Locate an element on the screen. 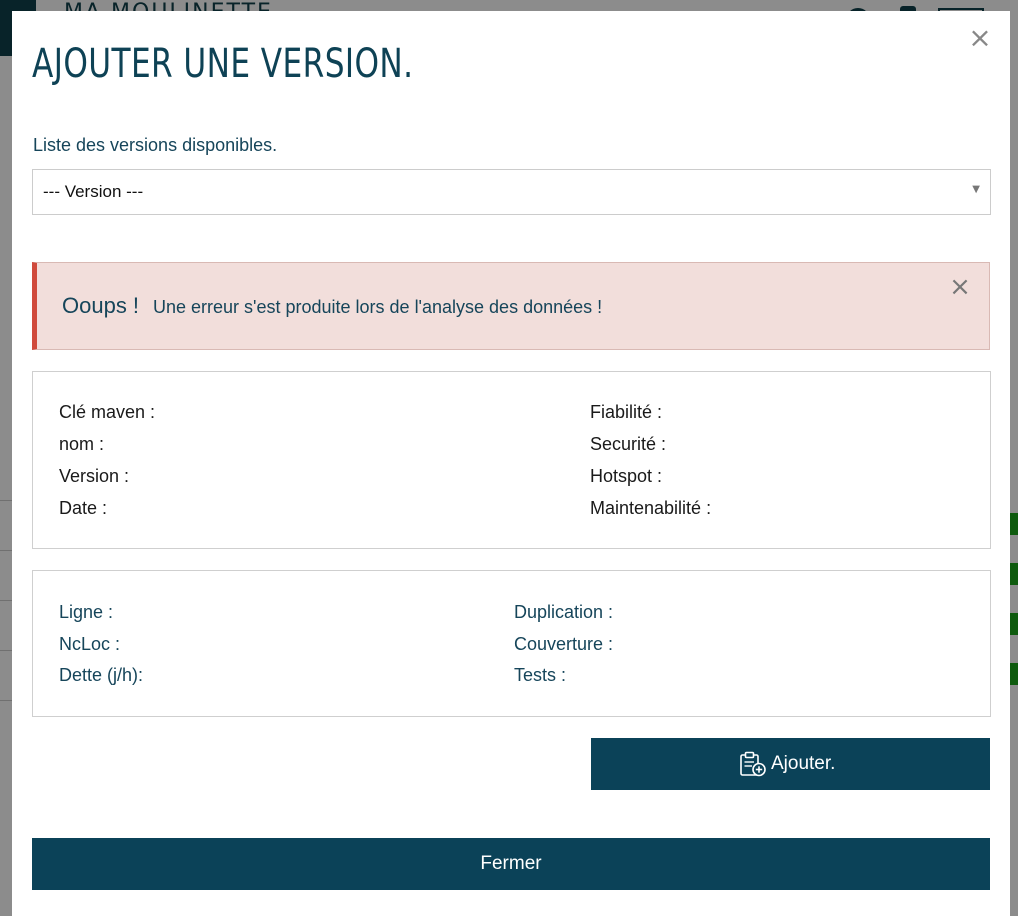 This screenshot has height=916, width=1018. version-select-value: --- Version --- is located at coordinates (93, 191).